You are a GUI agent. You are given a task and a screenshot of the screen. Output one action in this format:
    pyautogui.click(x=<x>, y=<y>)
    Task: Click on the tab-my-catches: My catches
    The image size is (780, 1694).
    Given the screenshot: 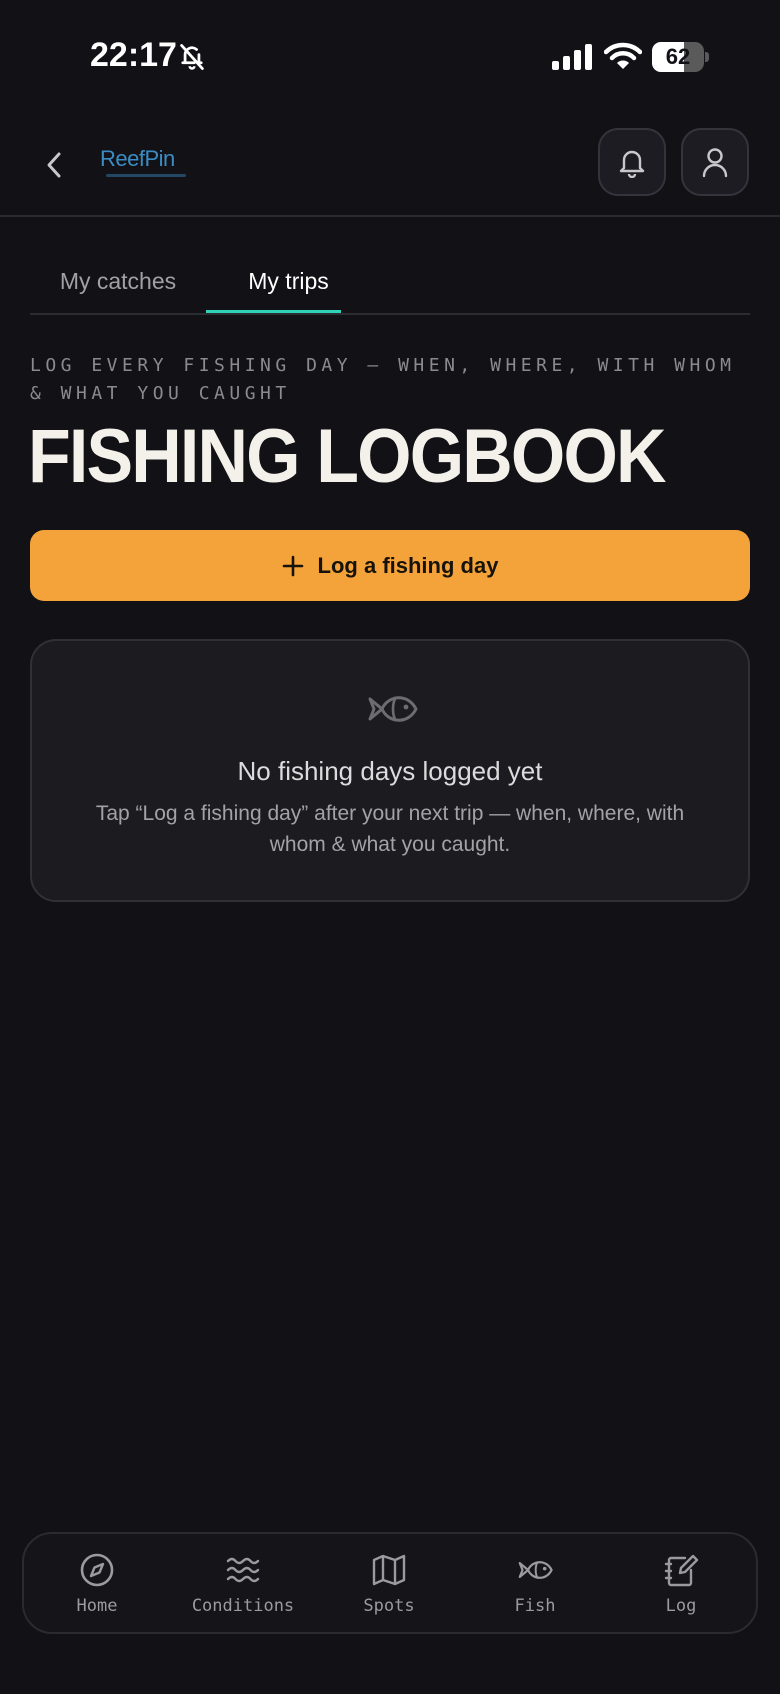 What is the action you would take?
    pyautogui.click(x=118, y=281)
    